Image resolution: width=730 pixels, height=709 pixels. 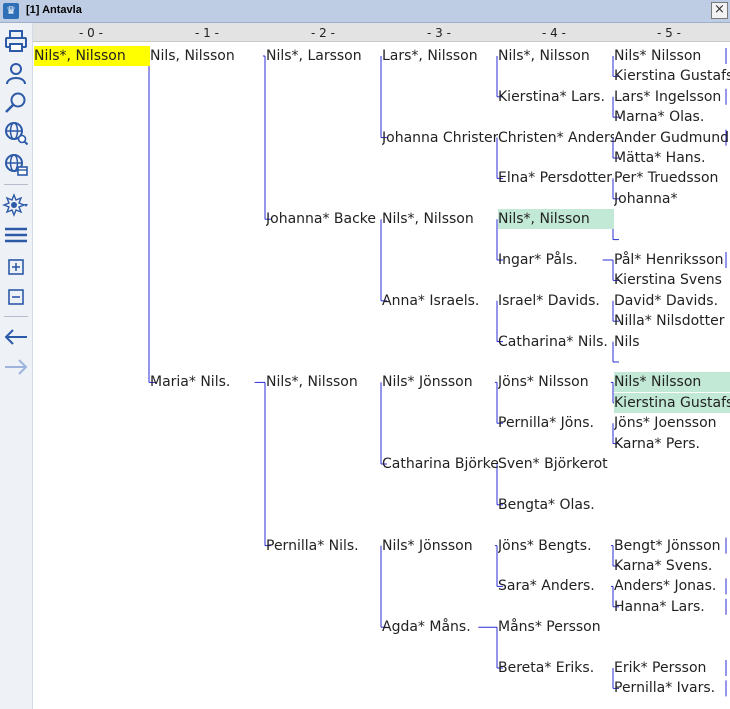 I want to click on person-node: Johanna* Backe, so click(x=324, y=219).